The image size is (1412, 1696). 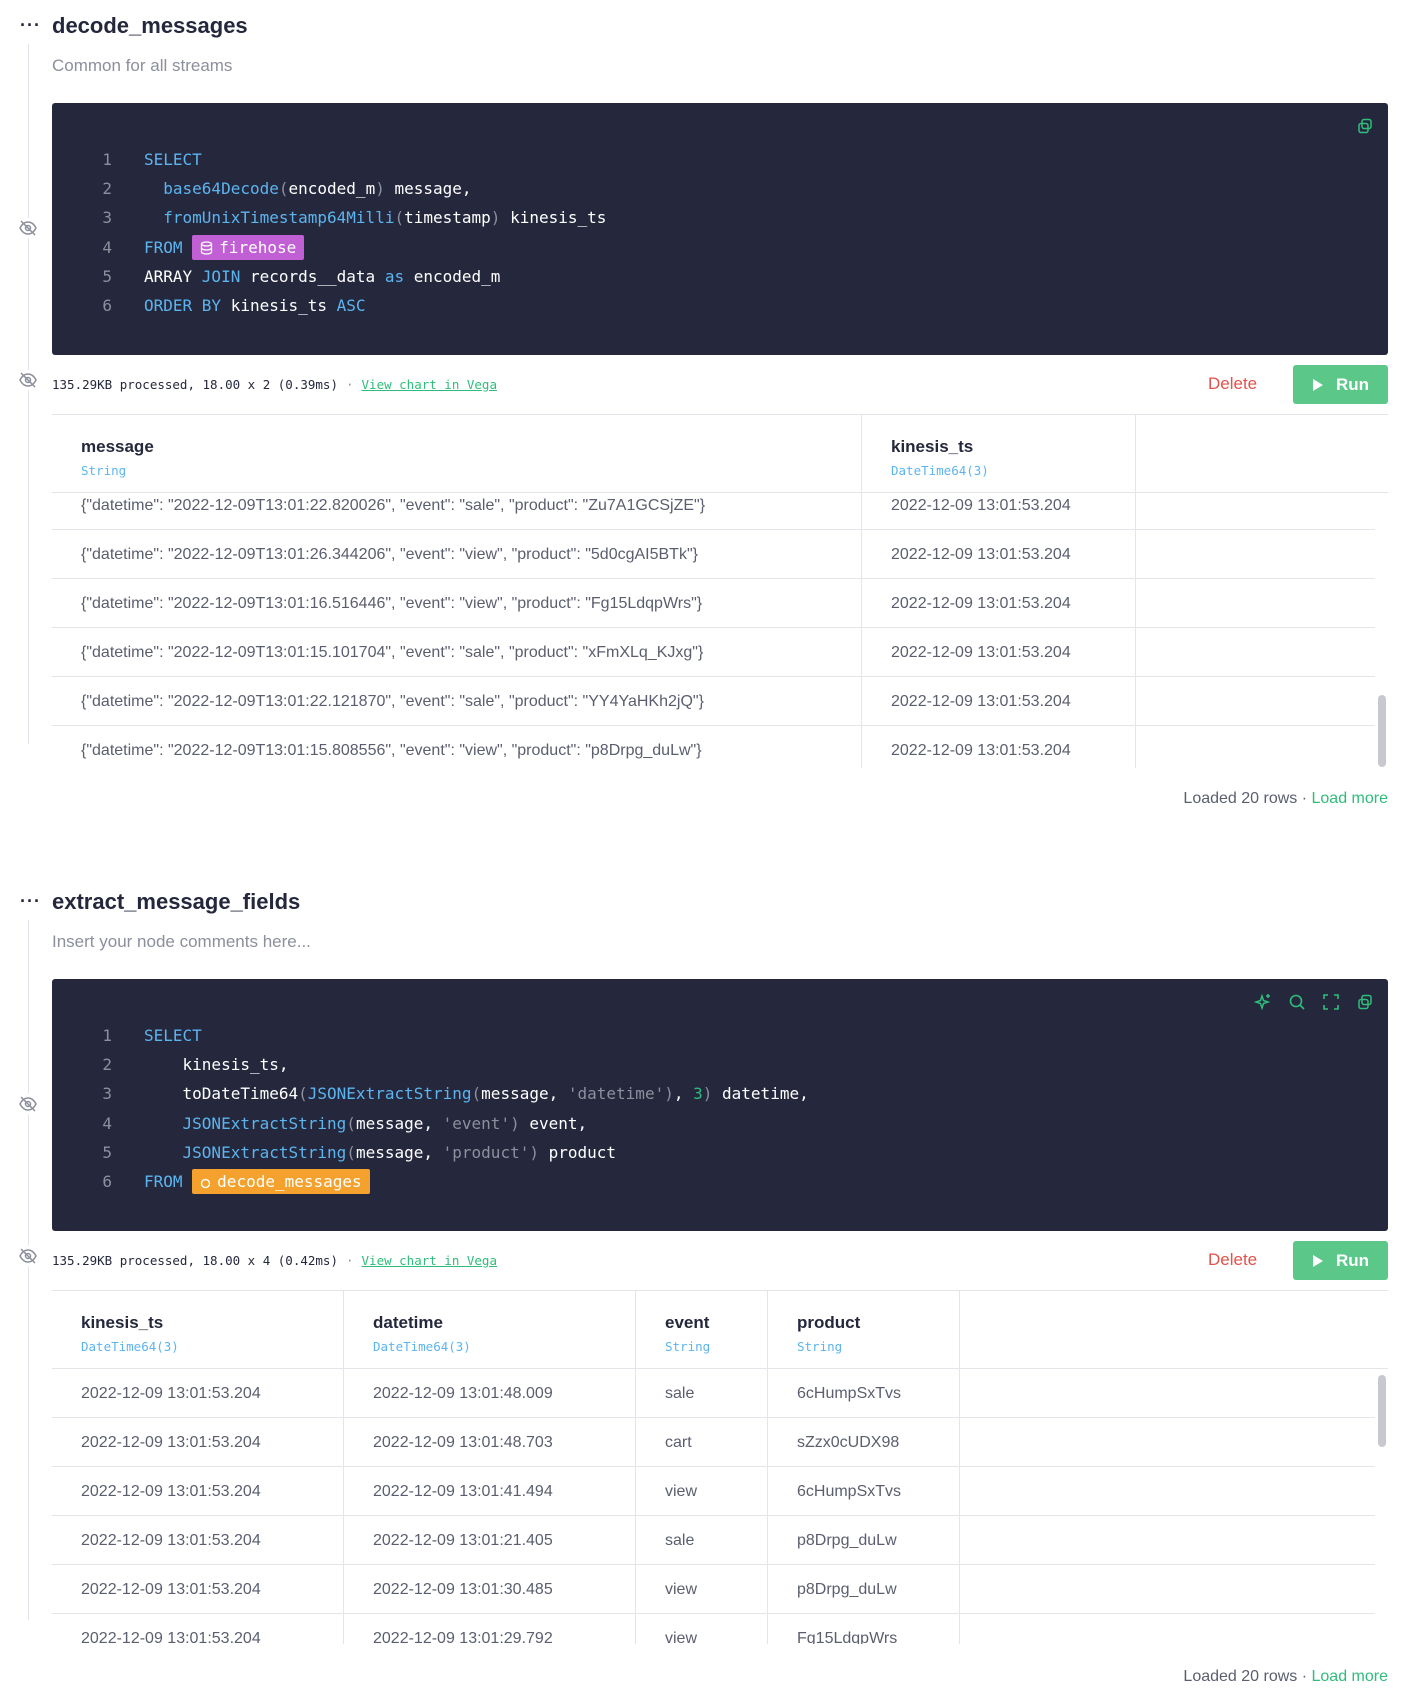 I want to click on database-icon, so click(x=207, y=247).